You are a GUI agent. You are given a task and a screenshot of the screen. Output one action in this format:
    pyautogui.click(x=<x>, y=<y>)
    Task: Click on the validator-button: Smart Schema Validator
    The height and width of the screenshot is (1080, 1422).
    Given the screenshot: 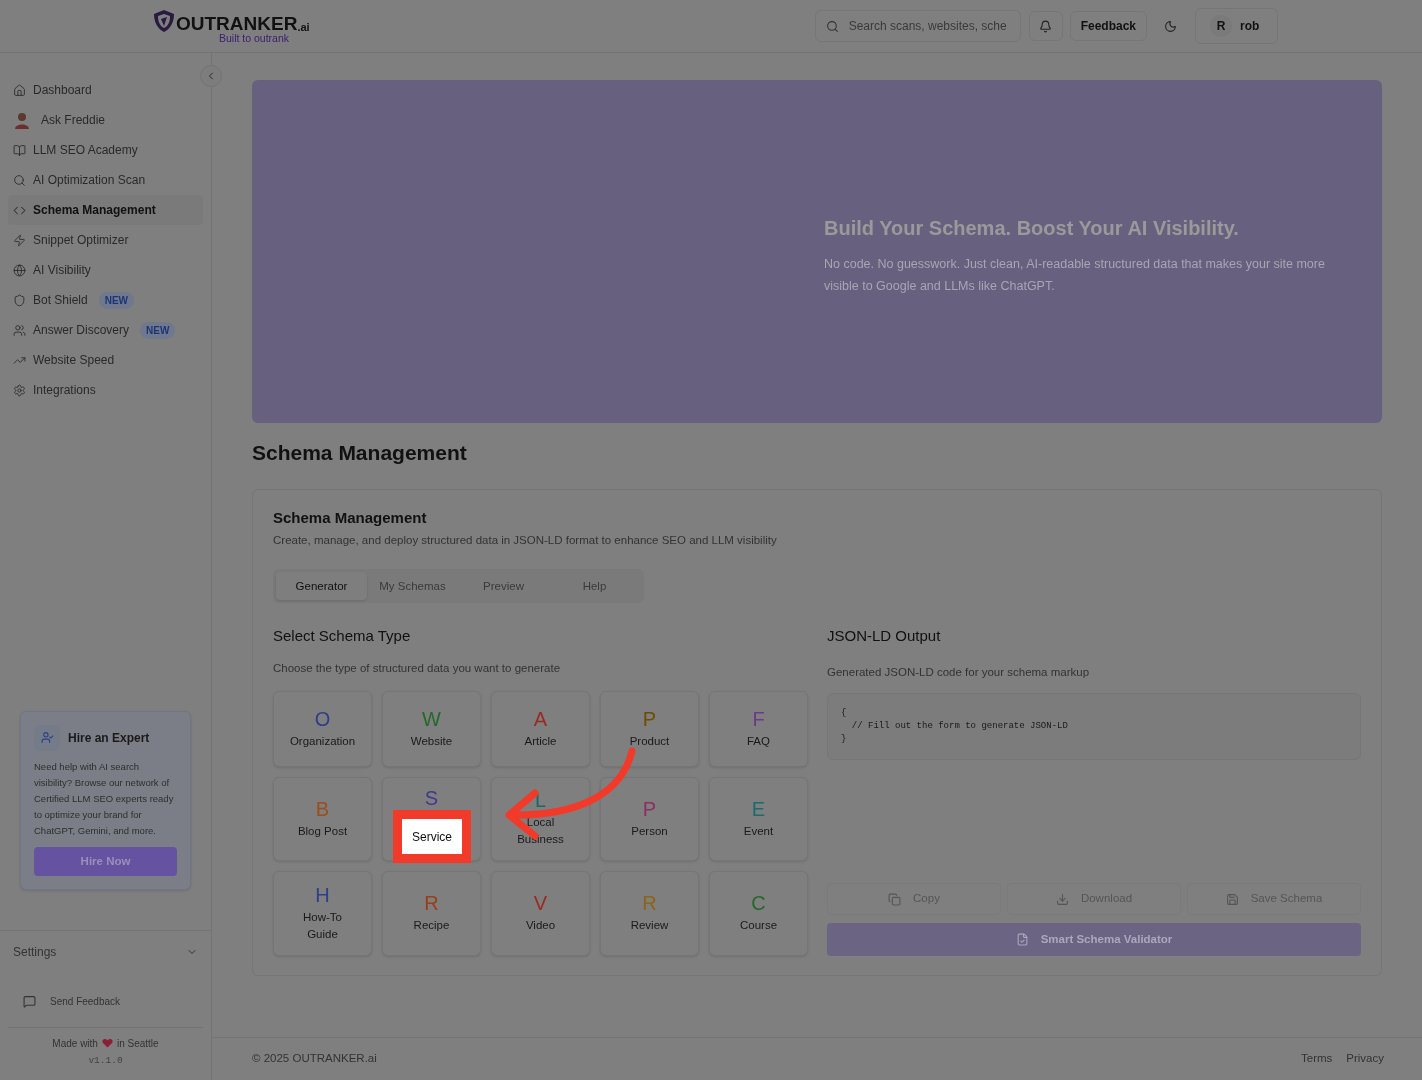 What is the action you would take?
    pyautogui.click(x=1094, y=939)
    